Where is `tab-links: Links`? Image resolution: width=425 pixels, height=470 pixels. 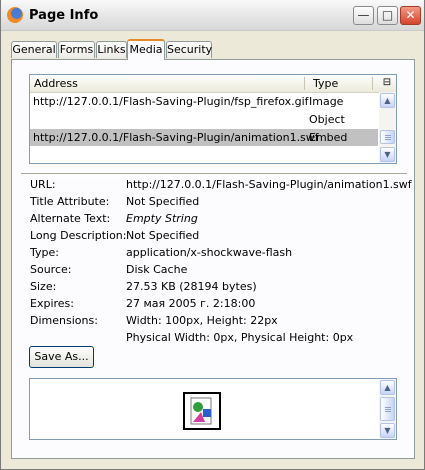
tab-links: Links is located at coordinates (111, 49).